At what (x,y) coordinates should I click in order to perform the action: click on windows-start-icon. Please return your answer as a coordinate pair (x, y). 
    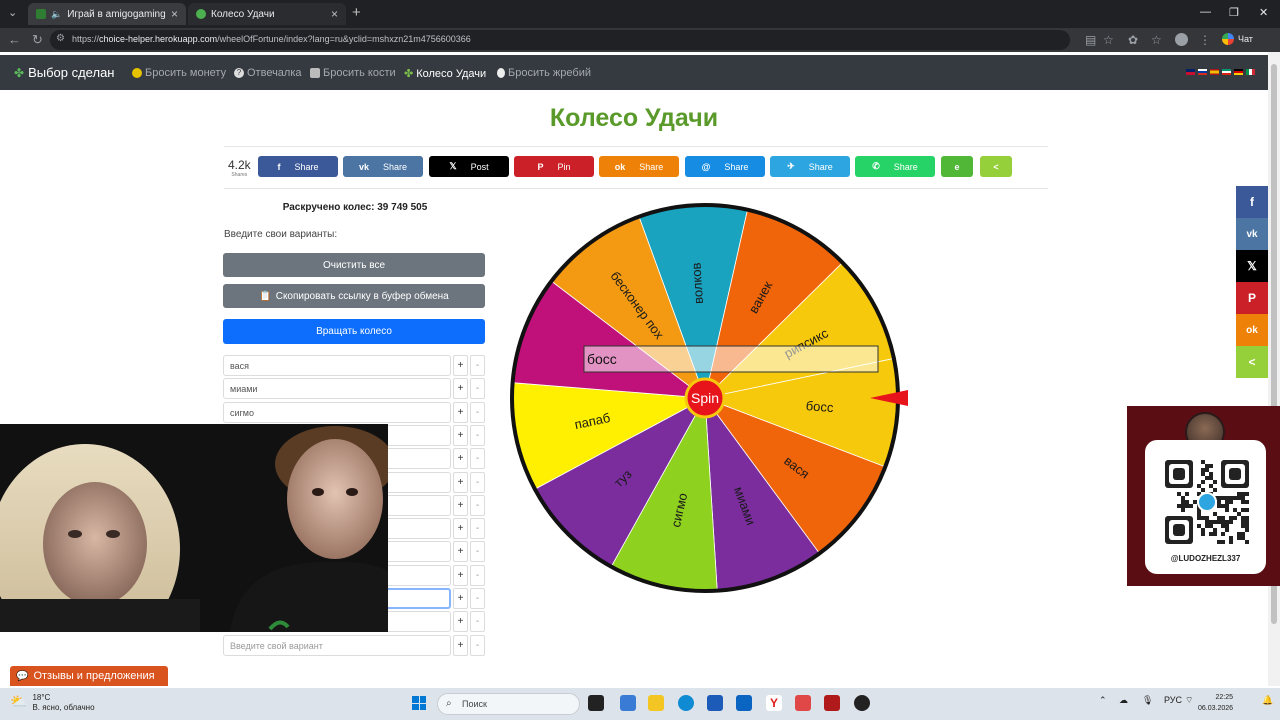
    Looking at the image, I should click on (419, 703).